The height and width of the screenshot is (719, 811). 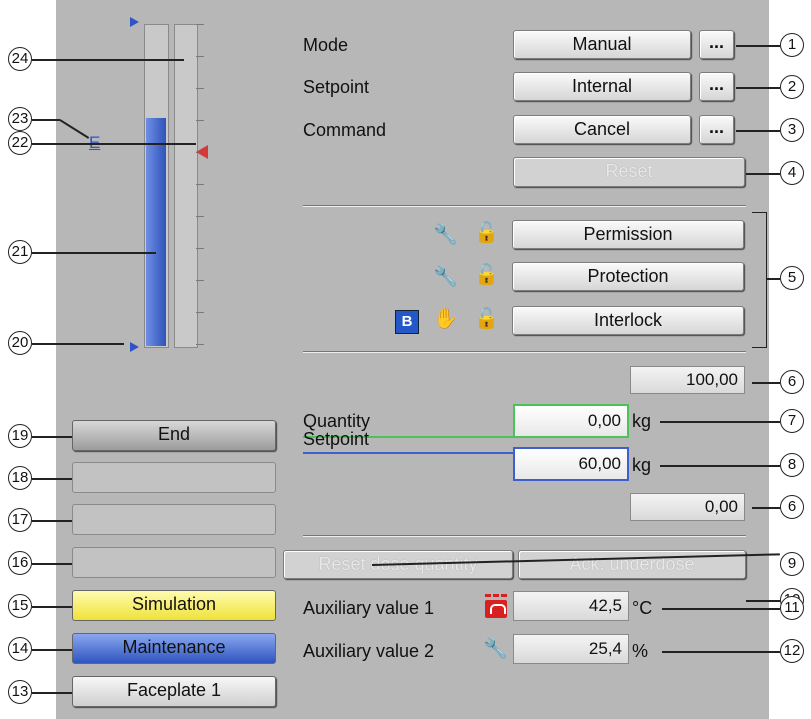 What do you see at coordinates (602, 86) in the screenshot?
I see `setpoint-source-button: Internal` at bounding box center [602, 86].